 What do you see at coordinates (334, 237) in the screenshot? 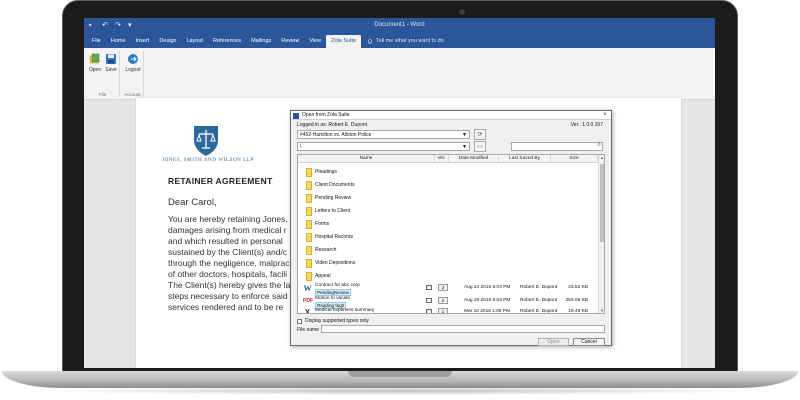
I see `folder-name: Hospital Records` at bounding box center [334, 237].